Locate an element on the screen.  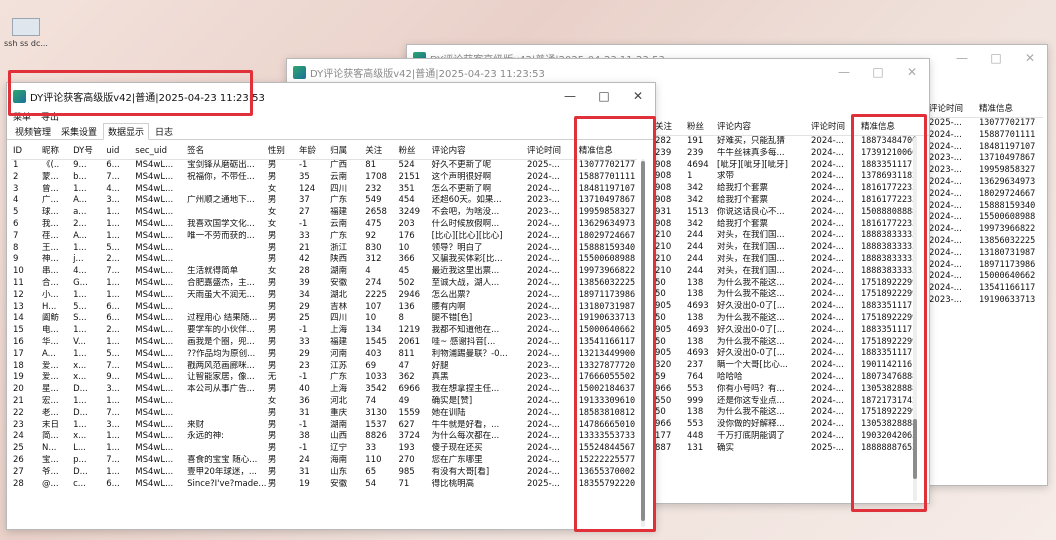
column-header: 精准信息 is located at coordinates (1010, 109).